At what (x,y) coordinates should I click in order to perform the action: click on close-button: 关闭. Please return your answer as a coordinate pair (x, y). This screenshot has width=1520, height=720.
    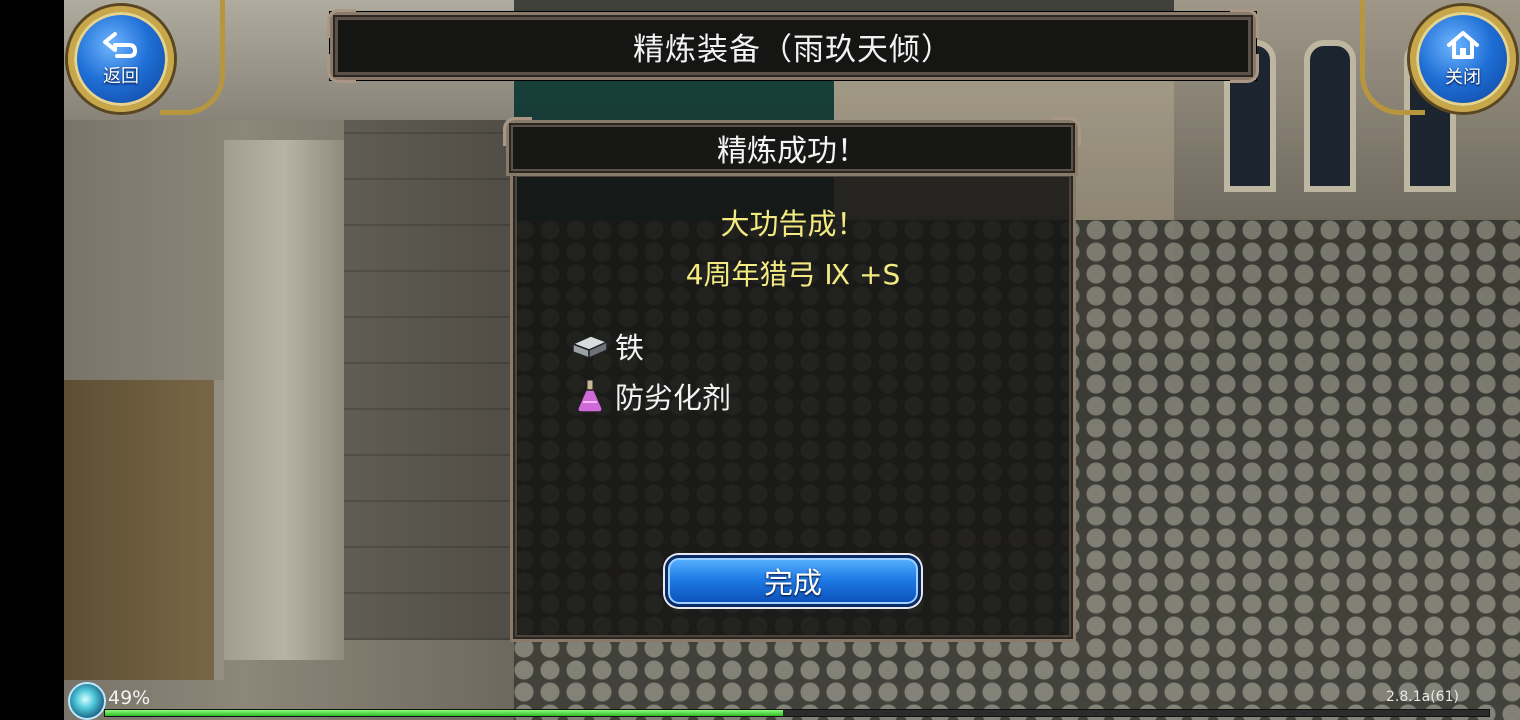
    Looking at the image, I should click on (1463, 59).